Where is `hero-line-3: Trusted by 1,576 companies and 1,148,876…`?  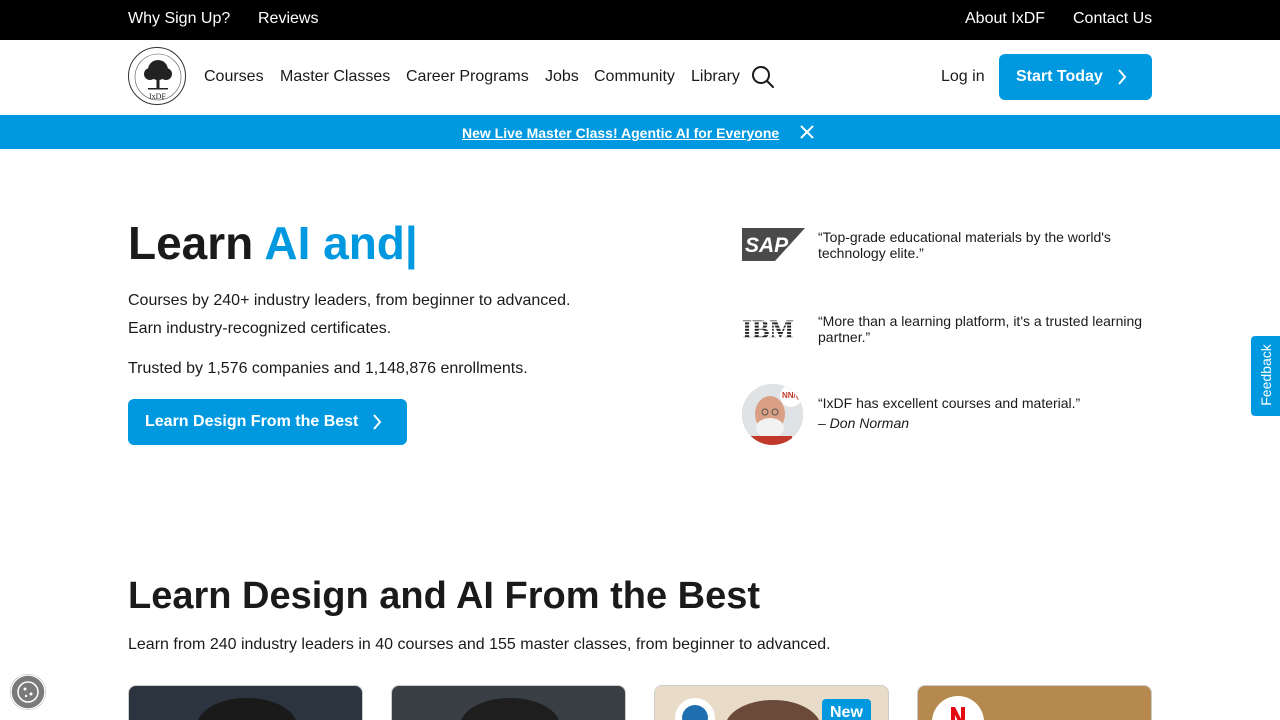 hero-line-3: Trusted by 1,576 companies and 1,148,876… is located at coordinates (328, 368).